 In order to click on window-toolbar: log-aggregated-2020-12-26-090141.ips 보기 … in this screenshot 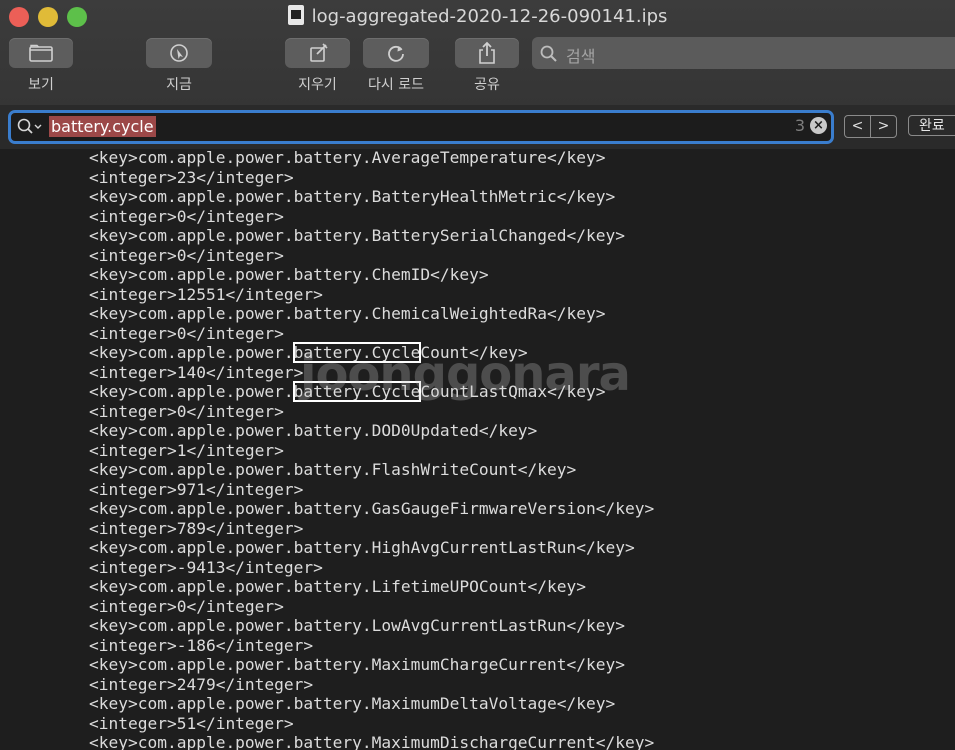, I will do `click(477, 52)`.